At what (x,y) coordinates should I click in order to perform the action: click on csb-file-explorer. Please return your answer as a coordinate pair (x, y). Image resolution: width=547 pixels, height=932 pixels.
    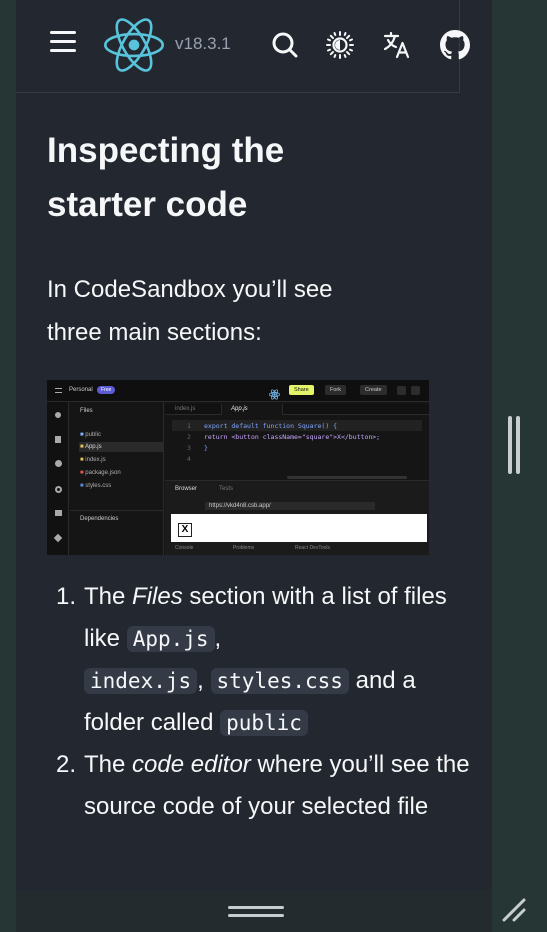
    Looking at the image, I should click on (117, 478).